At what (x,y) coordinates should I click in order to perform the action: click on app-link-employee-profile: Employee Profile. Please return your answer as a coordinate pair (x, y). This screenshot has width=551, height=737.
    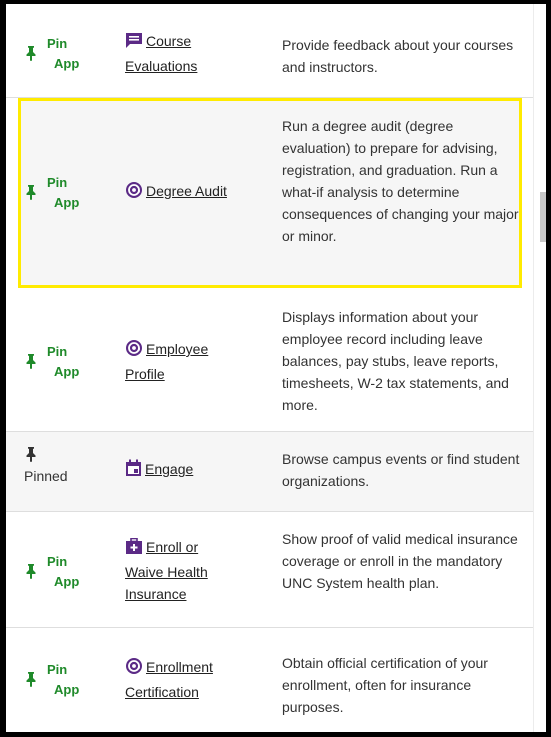
    Looking at the image, I should click on (185, 361).